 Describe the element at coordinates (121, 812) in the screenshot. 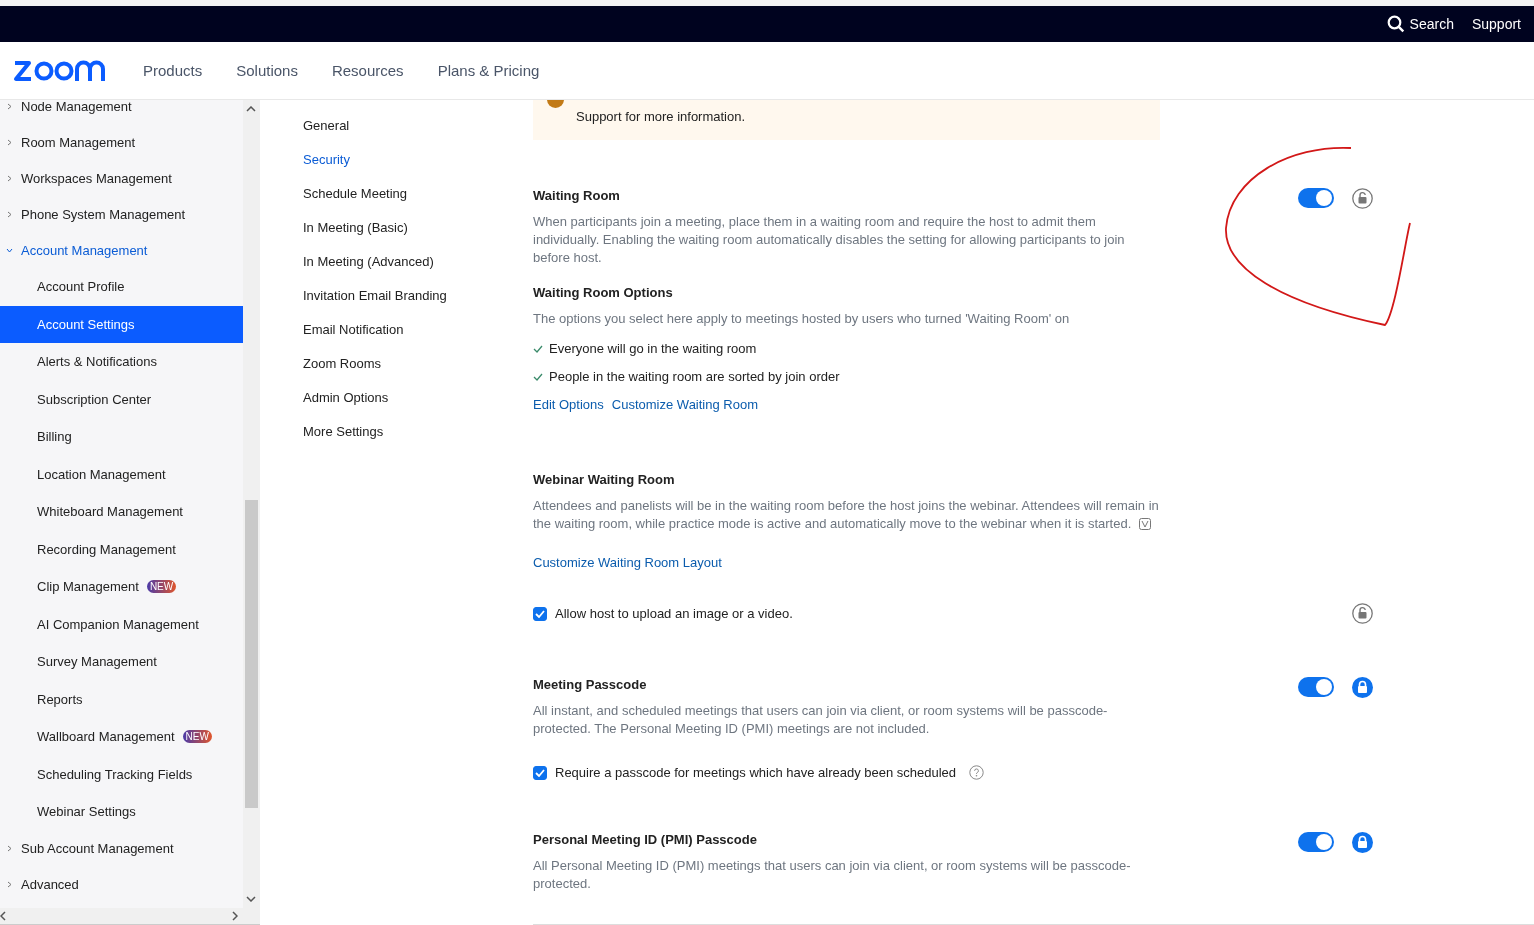

I see `sidebar-item: Webinar Settings` at that location.